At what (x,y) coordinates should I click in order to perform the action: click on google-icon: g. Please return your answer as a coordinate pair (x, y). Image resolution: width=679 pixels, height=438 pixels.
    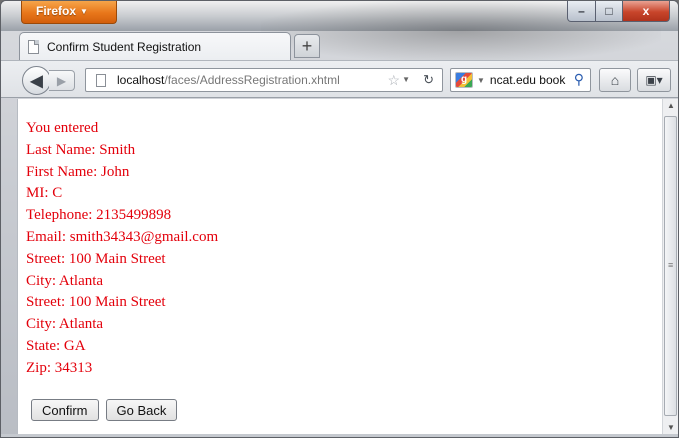
    Looking at the image, I should click on (464, 80).